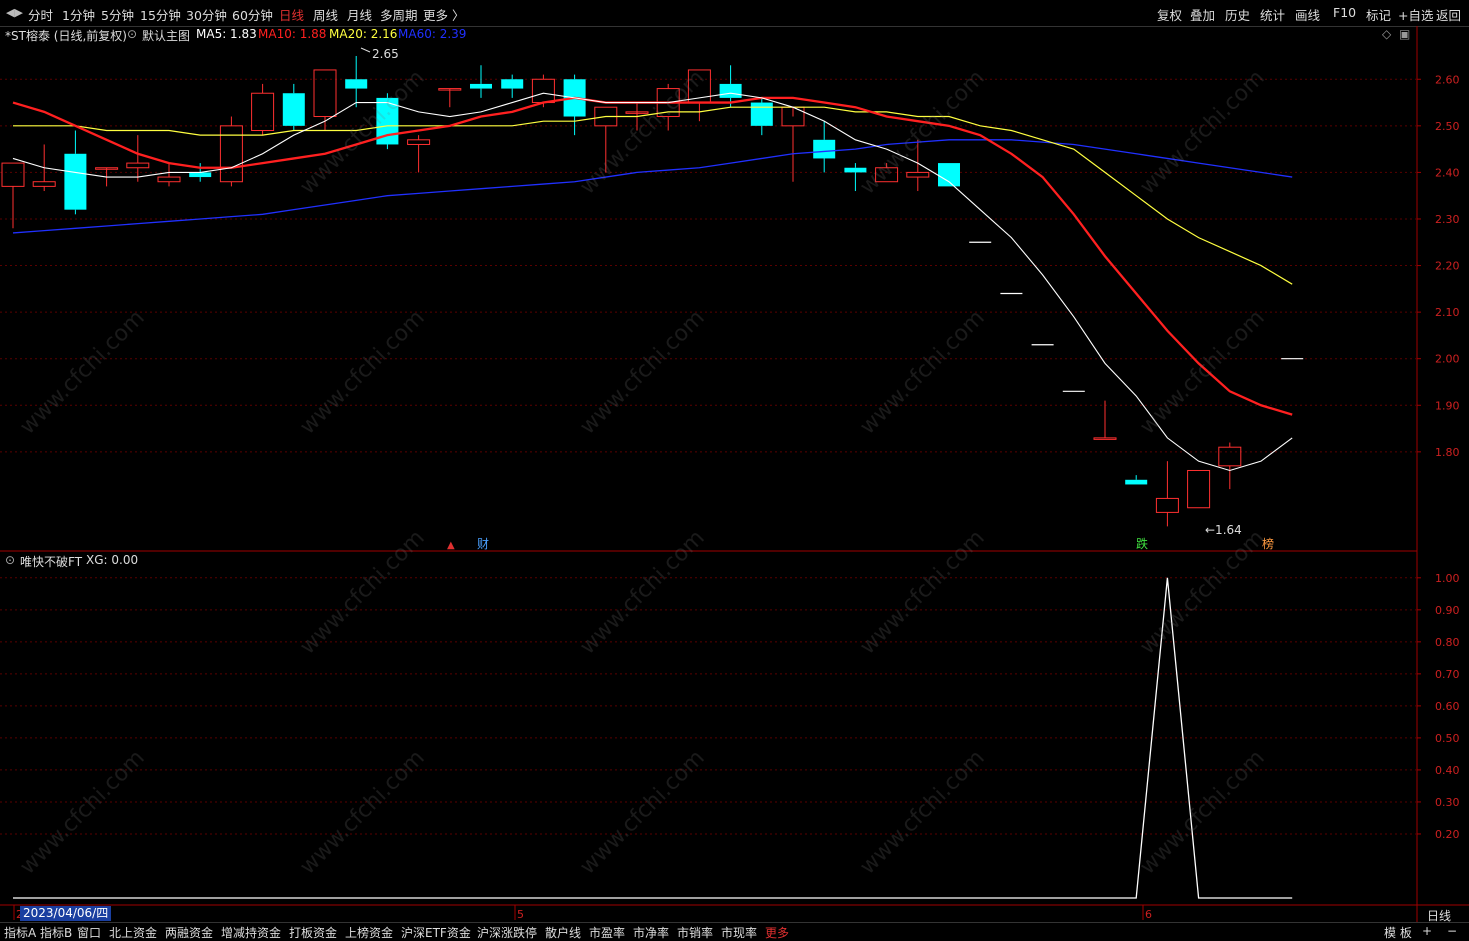 The height and width of the screenshot is (941, 1469). Describe the element at coordinates (1223, 530) in the screenshot. I see `low-price-annotation: ←1.64` at that location.